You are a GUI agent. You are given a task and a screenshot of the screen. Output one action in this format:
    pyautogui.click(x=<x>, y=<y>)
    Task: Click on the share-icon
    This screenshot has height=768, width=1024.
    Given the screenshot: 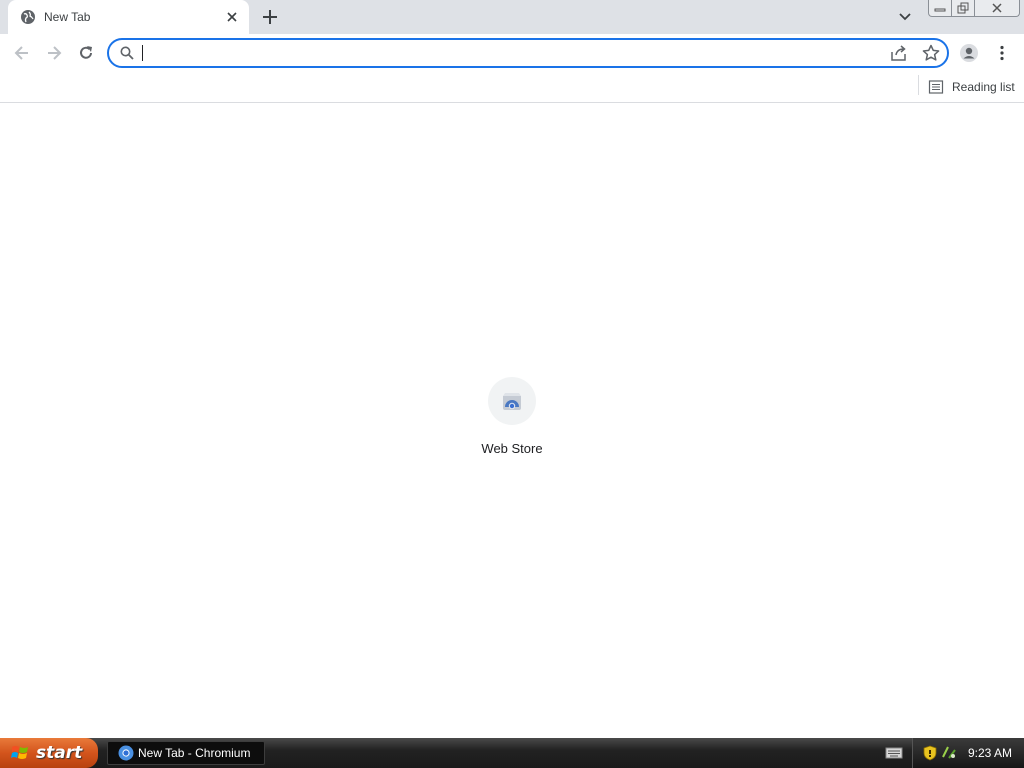 What is the action you would take?
    pyautogui.click(x=899, y=53)
    